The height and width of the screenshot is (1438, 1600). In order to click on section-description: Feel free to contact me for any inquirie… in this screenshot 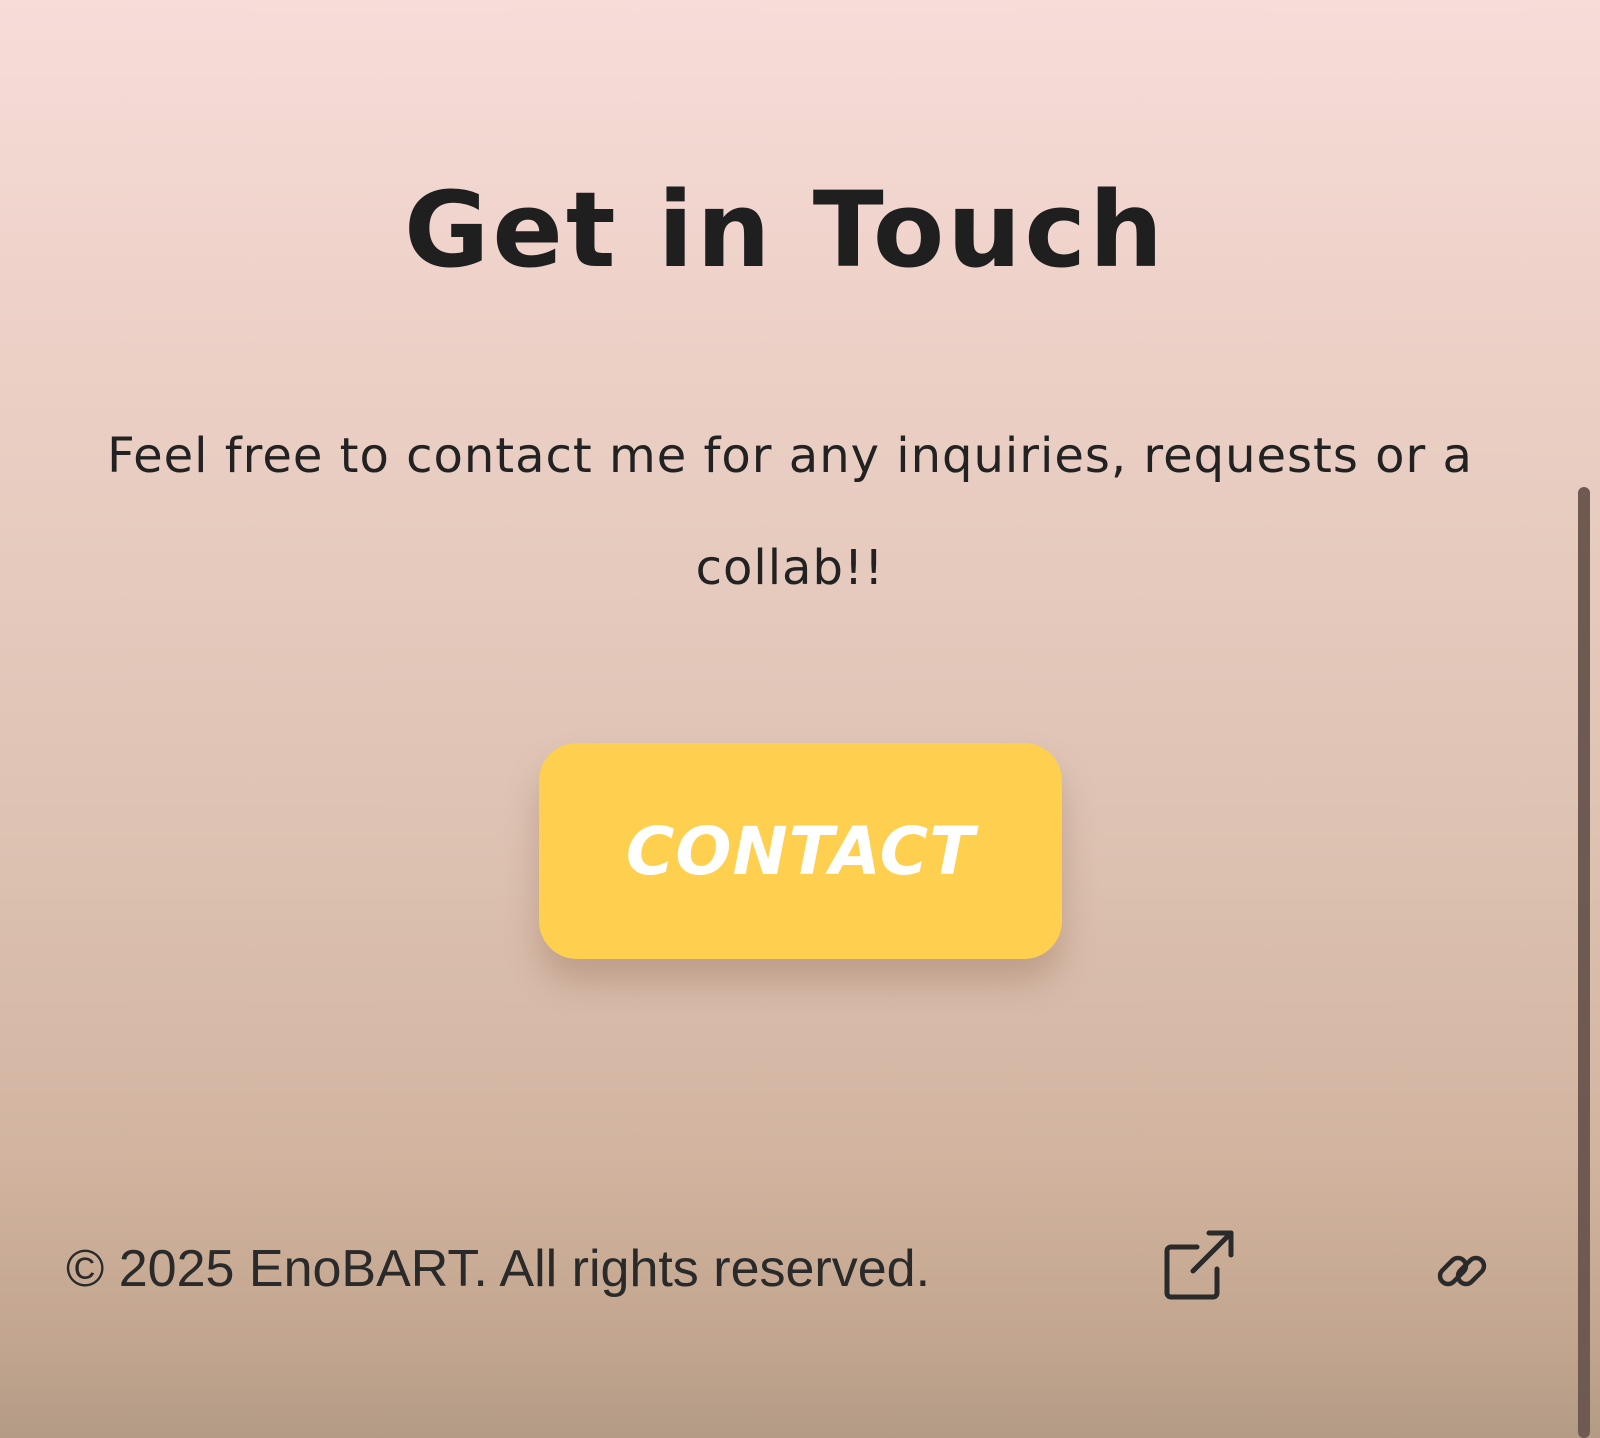, I will do `click(790, 512)`.